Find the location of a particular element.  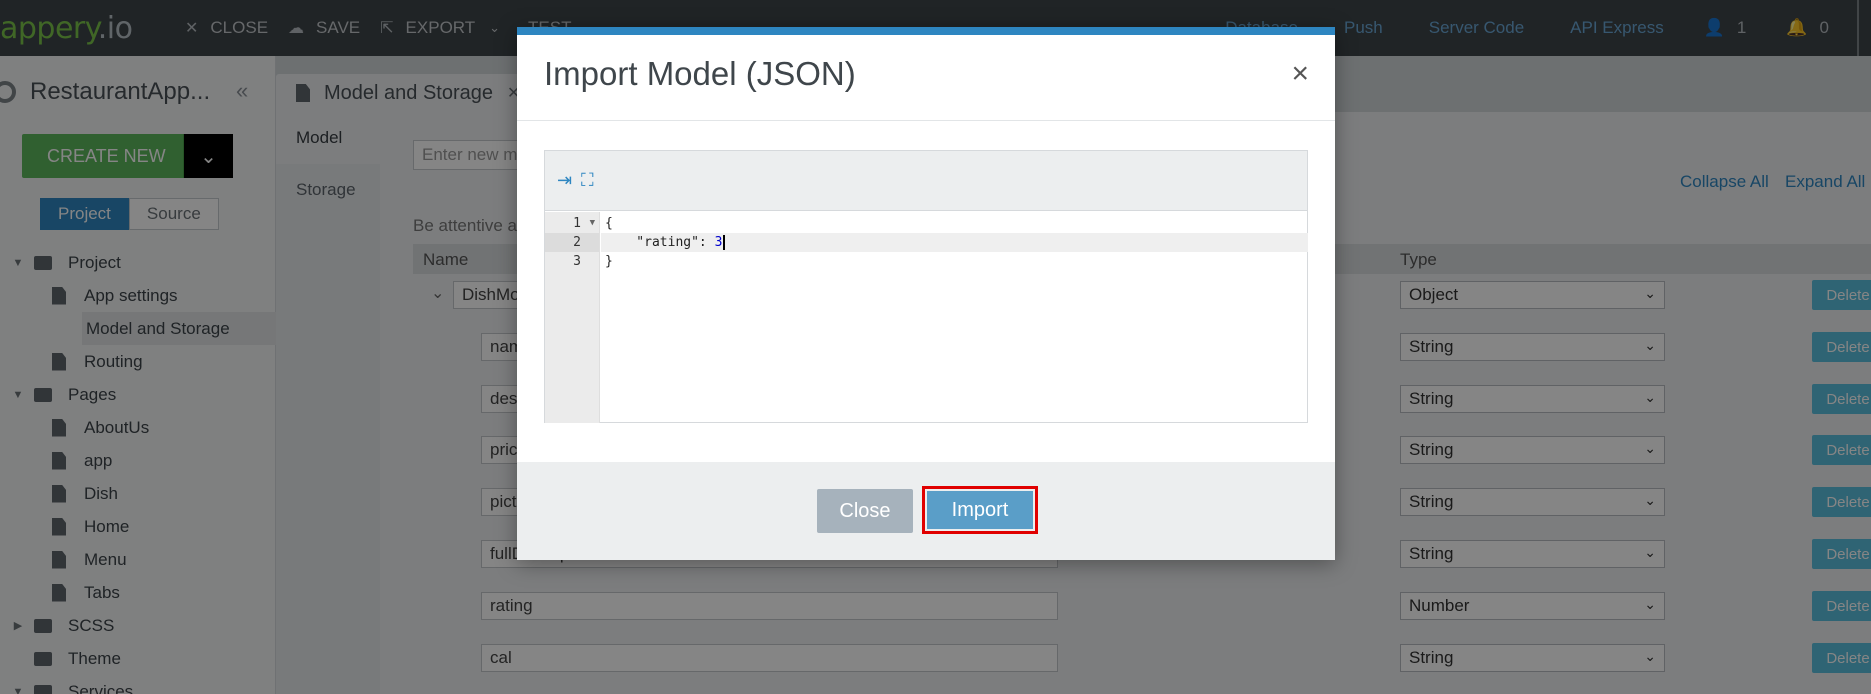

editor-toolbar: ⇥ ⛶ is located at coordinates (926, 181).